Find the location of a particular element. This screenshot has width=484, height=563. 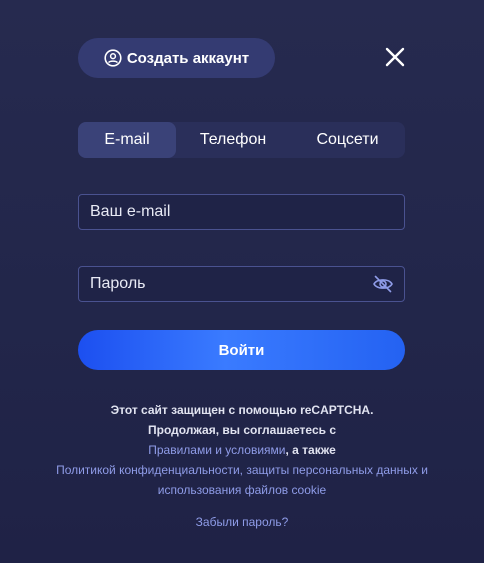

legal-line-agree: Продолжая, вы соглашаетесь с is located at coordinates (242, 430).